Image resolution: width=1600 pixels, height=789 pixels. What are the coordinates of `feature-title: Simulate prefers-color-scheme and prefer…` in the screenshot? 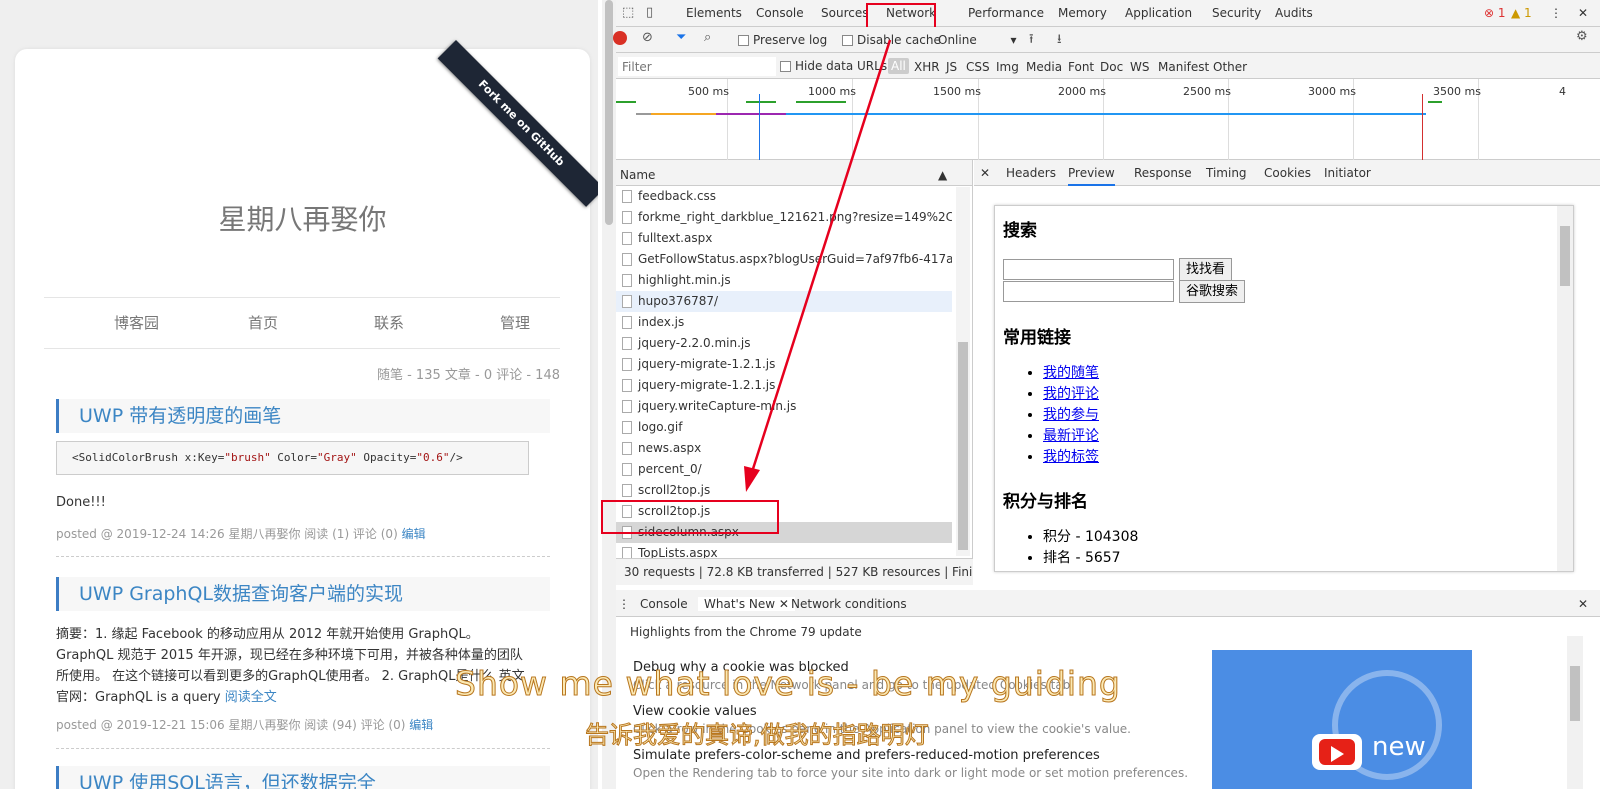 It's located at (866, 755).